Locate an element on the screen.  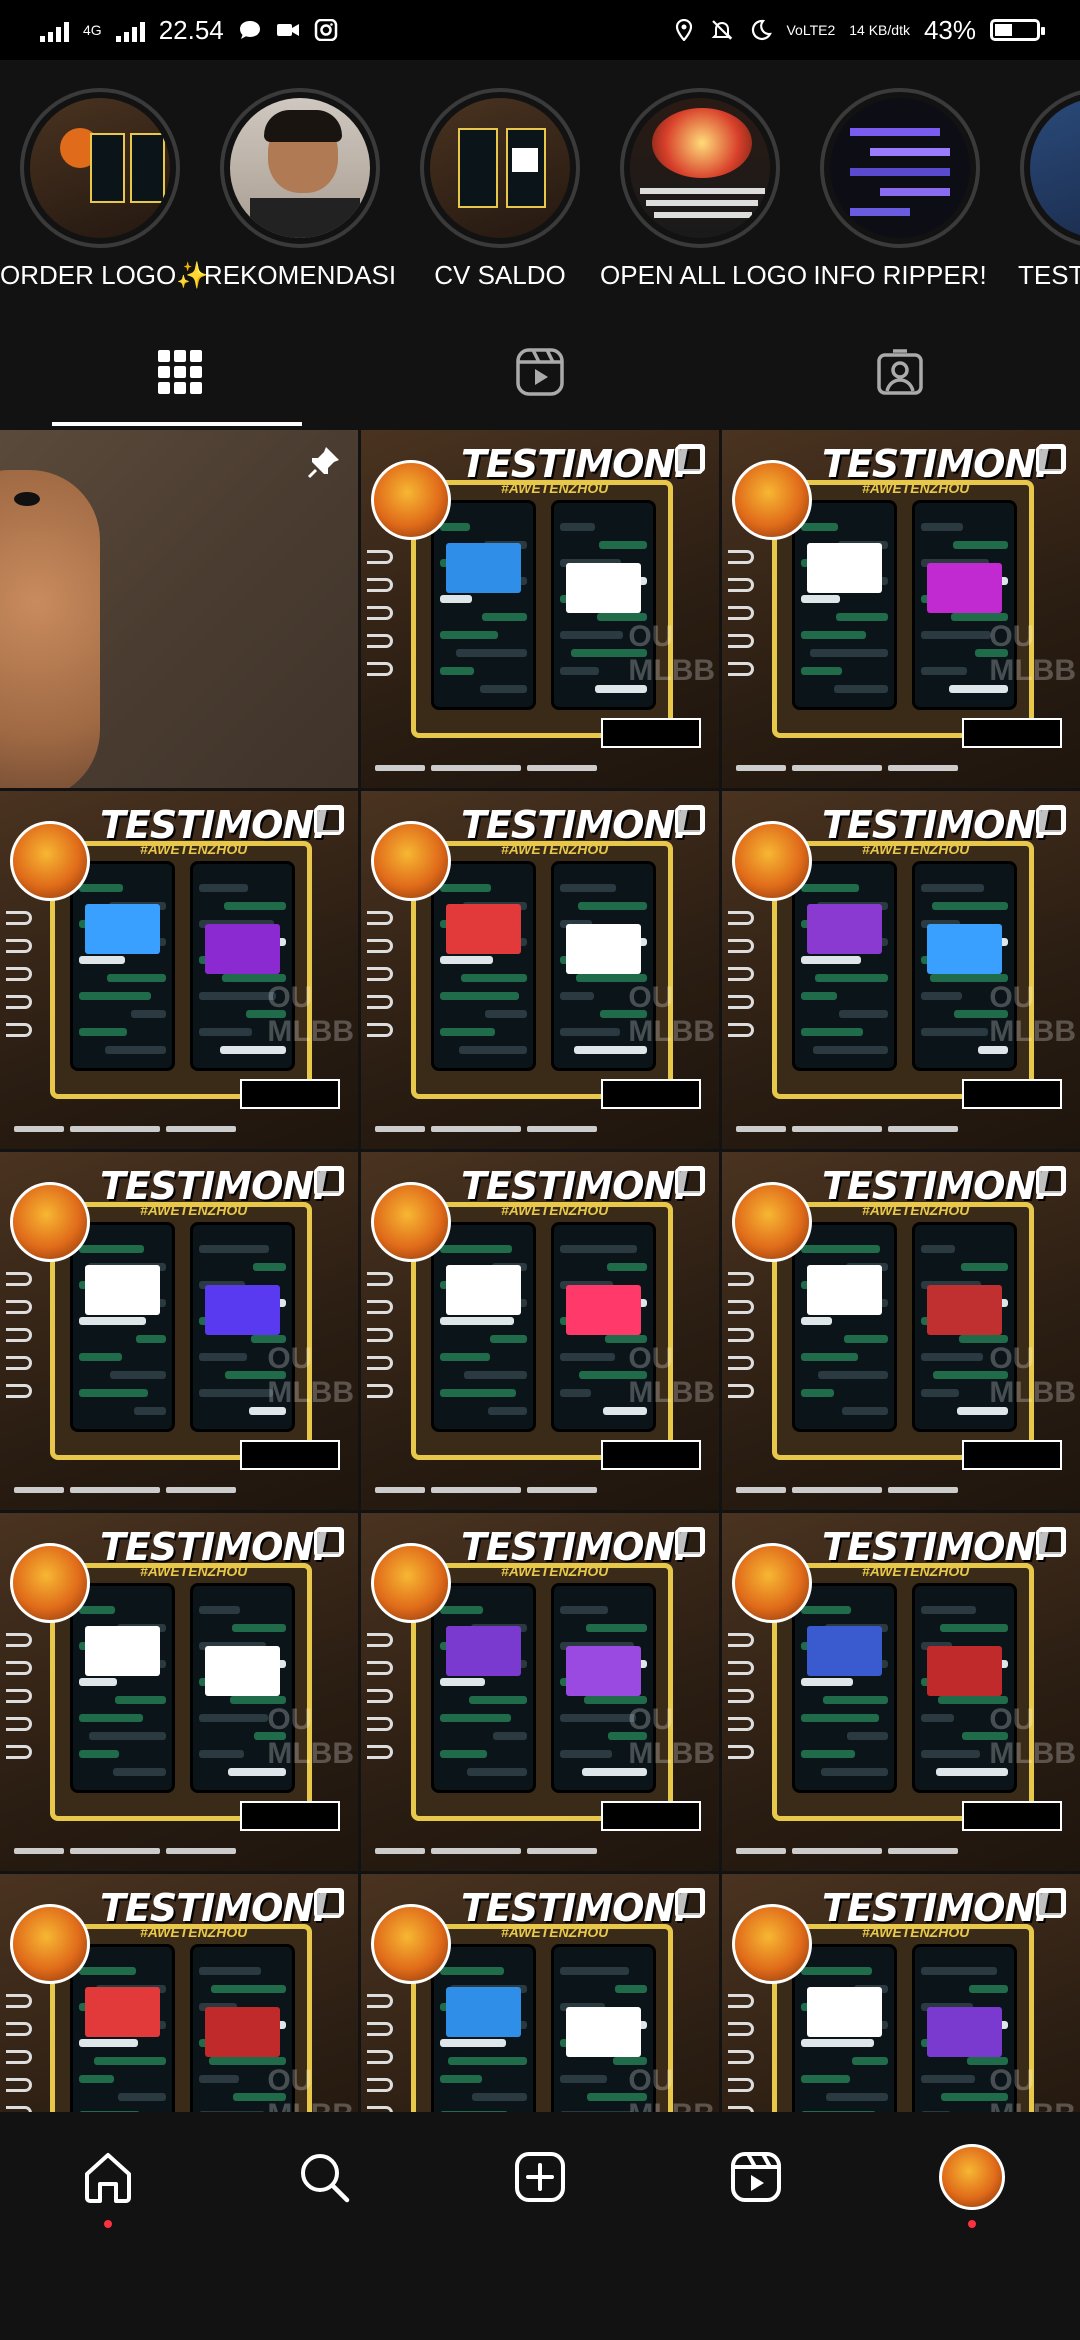
network-type: 4G is located at coordinates (92, 30).